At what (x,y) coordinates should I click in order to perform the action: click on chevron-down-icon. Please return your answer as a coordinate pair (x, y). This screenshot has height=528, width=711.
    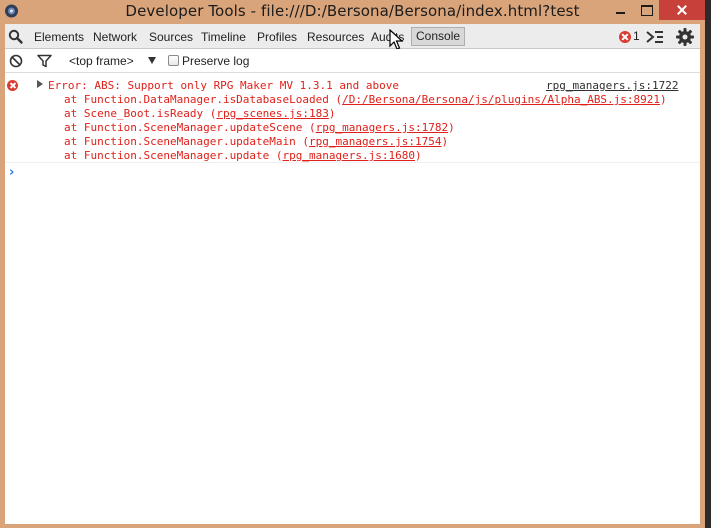
    Looking at the image, I should click on (152, 60).